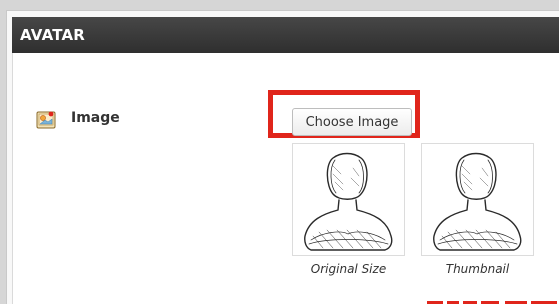  What do you see at coordinates (348, 269) in the screenshot?
I see `original-size-caption: Original Size` at bounding box center [348, 269].